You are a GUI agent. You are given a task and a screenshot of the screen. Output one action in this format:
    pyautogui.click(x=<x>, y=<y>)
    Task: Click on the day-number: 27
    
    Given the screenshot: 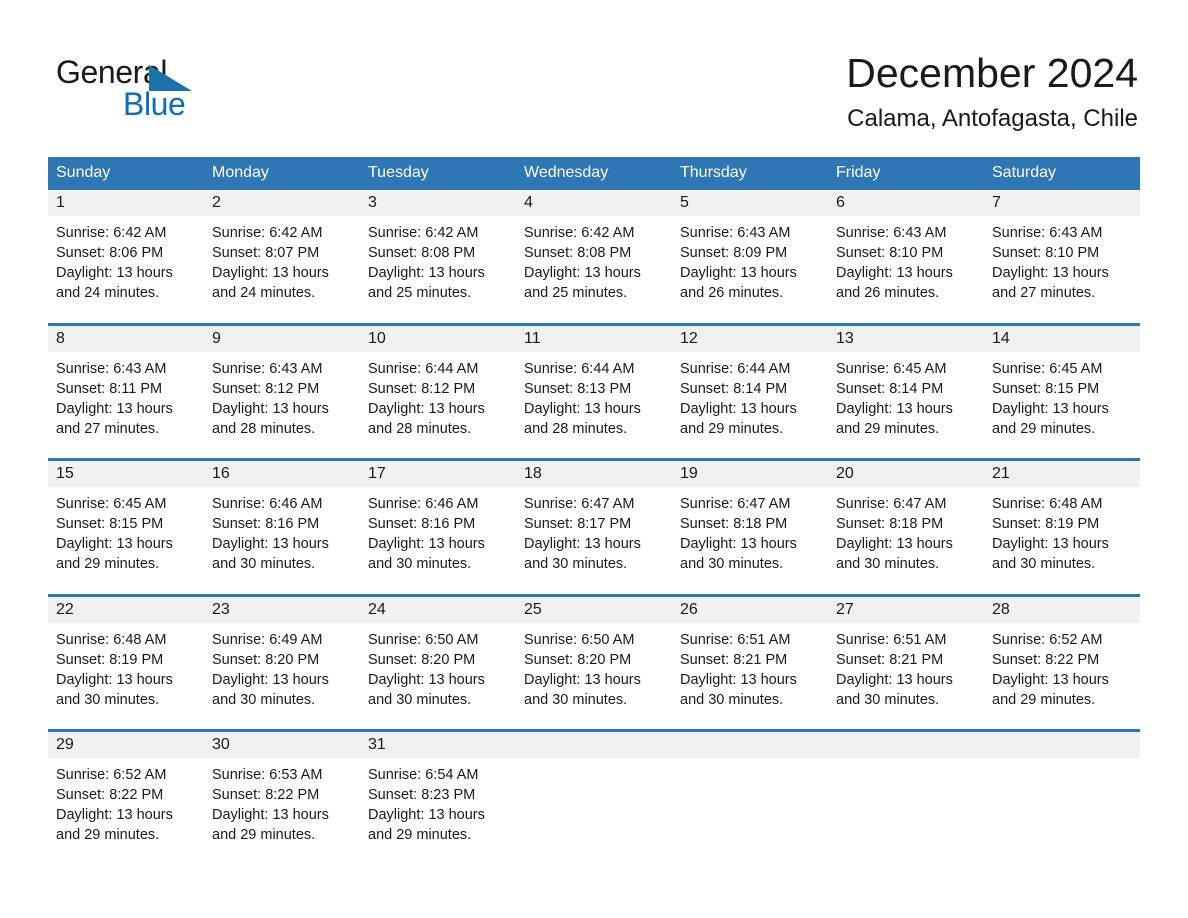 What is the action you would take?
    pyautogui.click(x=906, y=608)
    